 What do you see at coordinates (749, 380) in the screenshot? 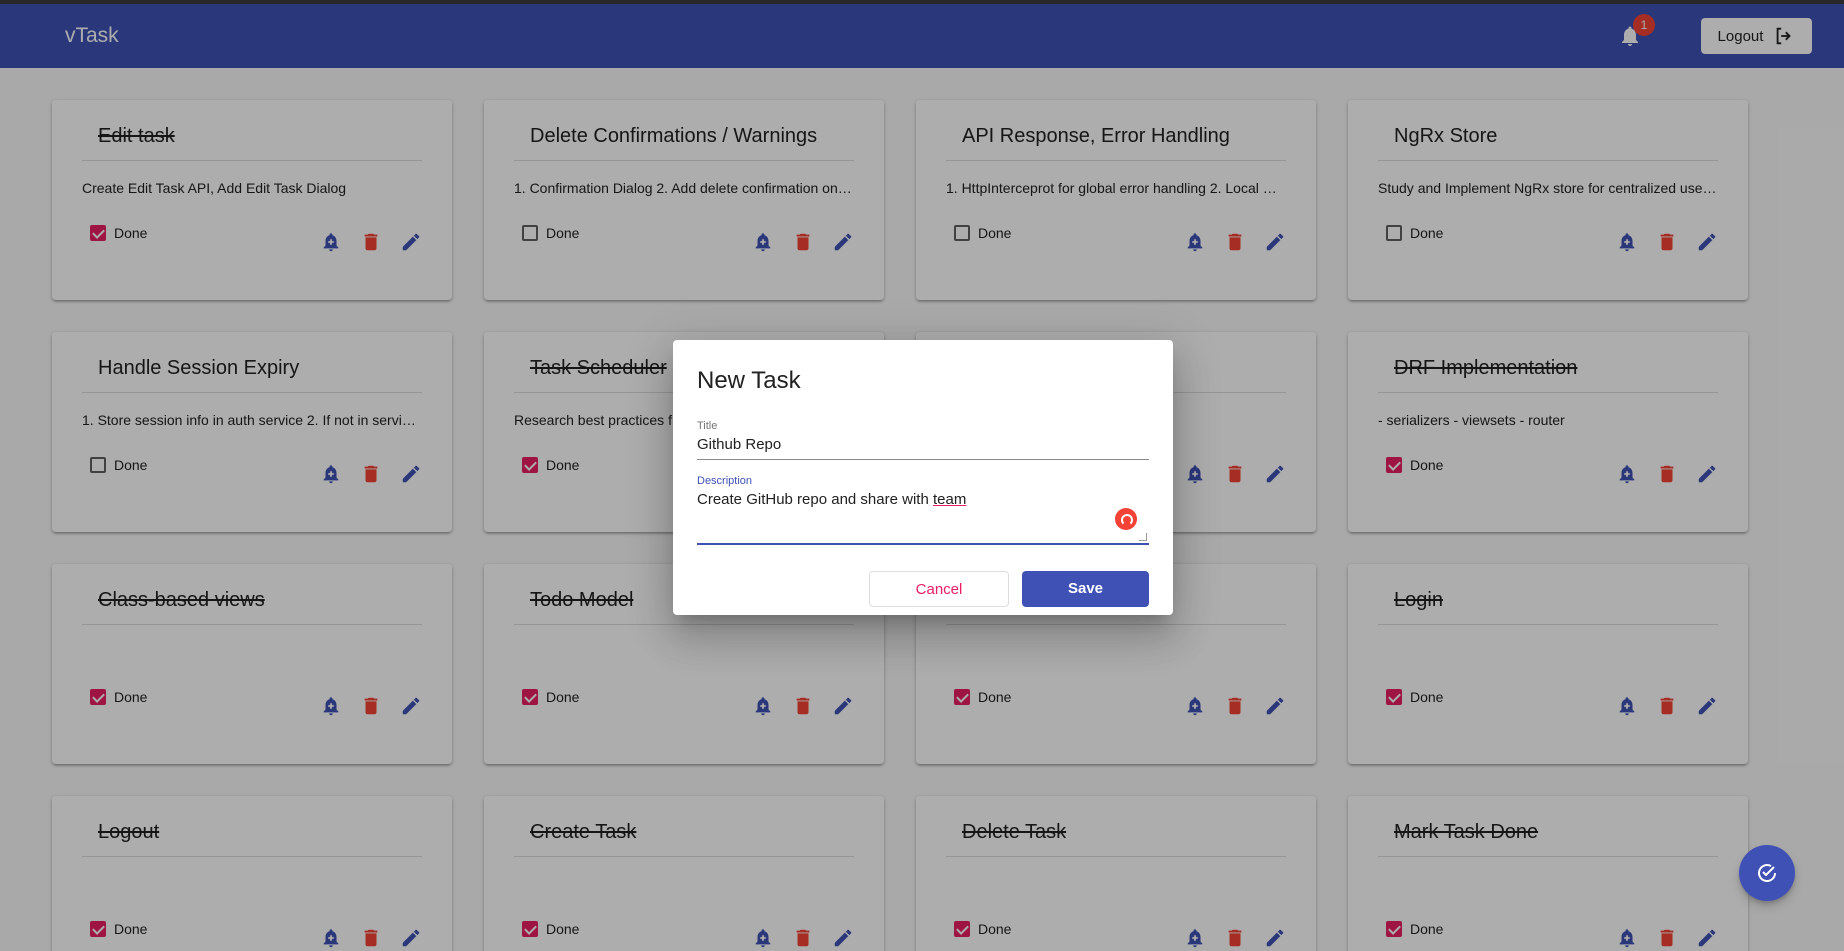
I see `dialog-title: New Task` at bounding box center [749, 380].